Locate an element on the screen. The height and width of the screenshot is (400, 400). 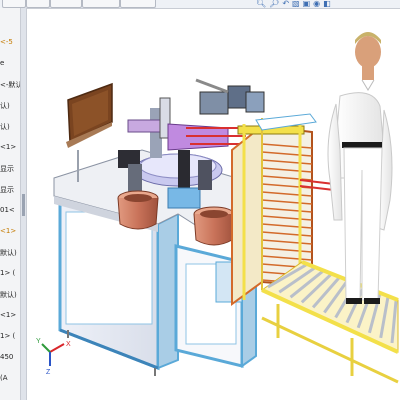
heads-up-view-toolbar: 🔍︎ 🔎︎ ↶ ▧ ▣ ◉ ◧ is located at coordinates (293, 4).